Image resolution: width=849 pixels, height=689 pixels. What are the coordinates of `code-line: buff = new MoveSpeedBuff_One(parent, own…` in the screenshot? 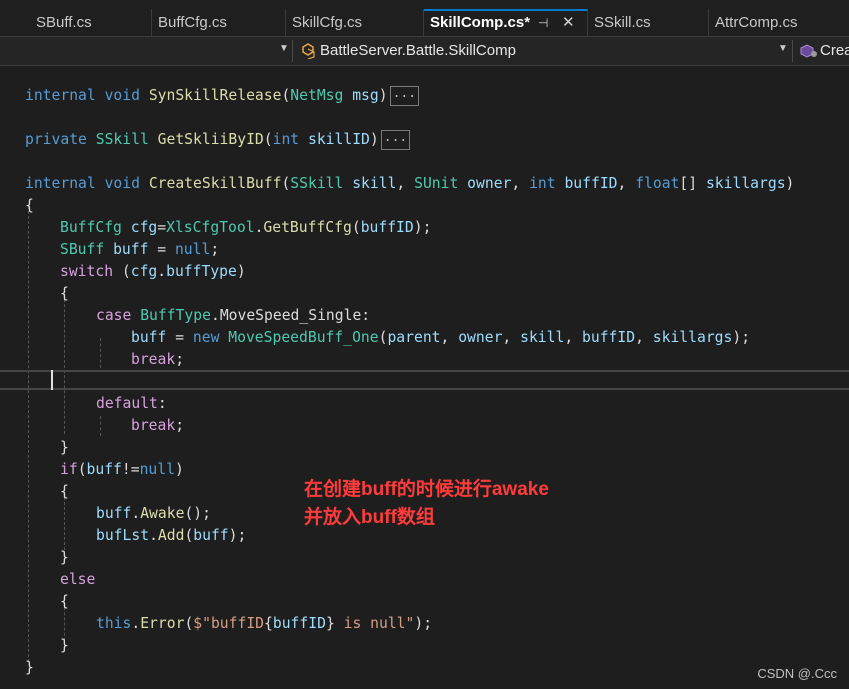 It's located at (440, 338).